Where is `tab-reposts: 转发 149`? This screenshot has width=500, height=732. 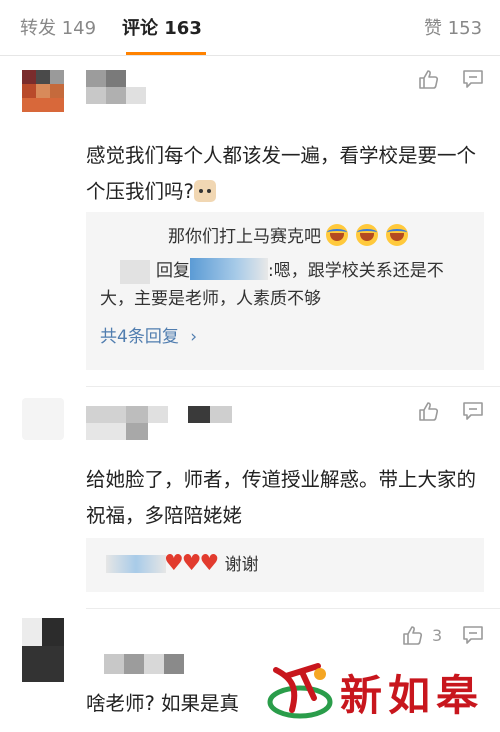 tab-reposts: 转发 149 is located at coordinates (58, 27).